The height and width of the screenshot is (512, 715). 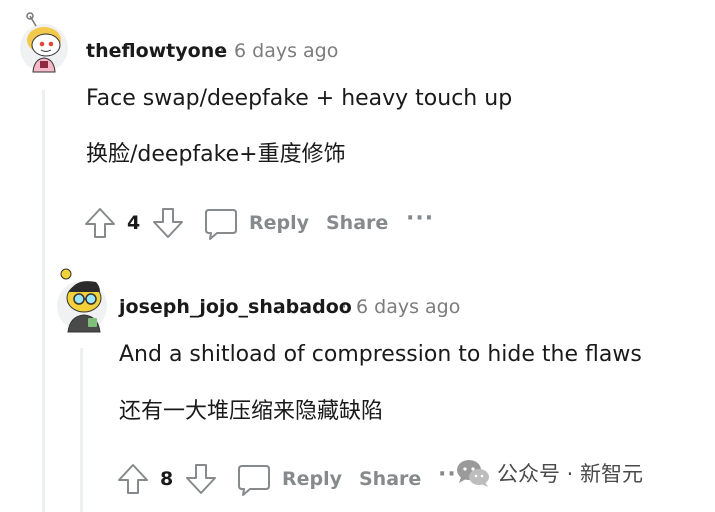 I want to click on comment-username: theflowtyone, so click(x=156, y=51).